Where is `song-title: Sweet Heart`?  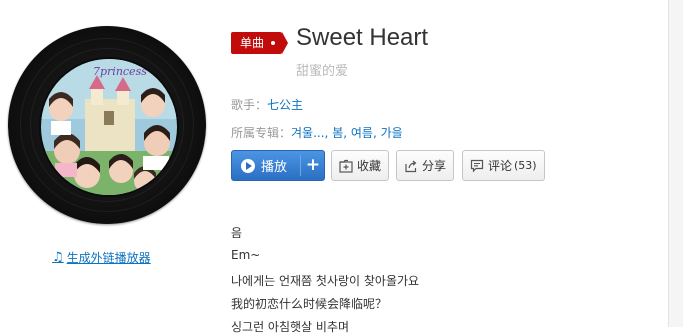
song-title: Sweet Heart is located at coordinates (362, 37).